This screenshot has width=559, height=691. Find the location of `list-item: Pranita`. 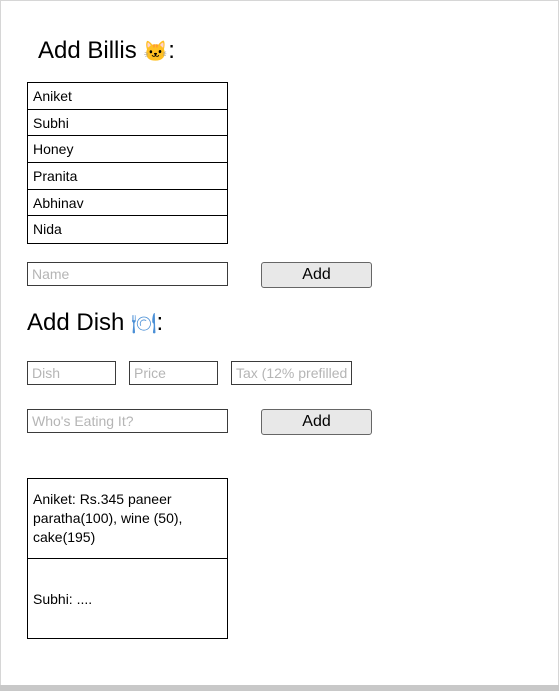

list-item: Pranita is located at coordinates (127, 176).